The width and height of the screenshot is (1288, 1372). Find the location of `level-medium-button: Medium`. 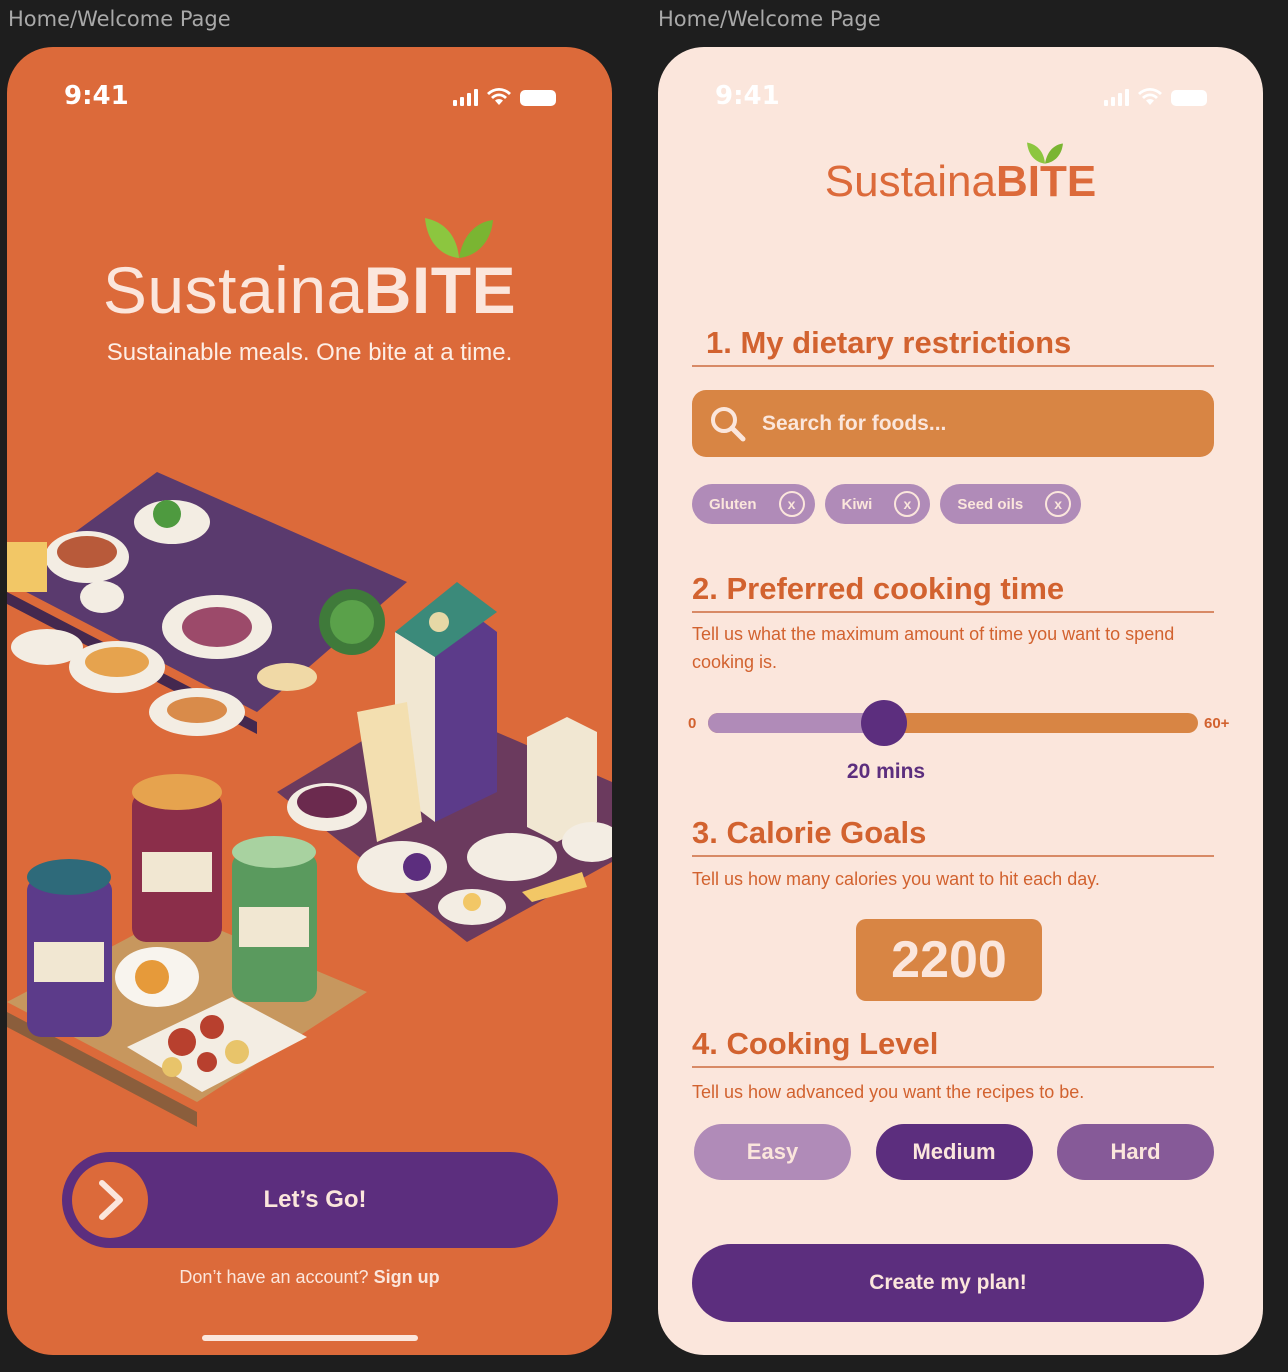

level-medium-button: Medium is located at coordinates (954, 1152).